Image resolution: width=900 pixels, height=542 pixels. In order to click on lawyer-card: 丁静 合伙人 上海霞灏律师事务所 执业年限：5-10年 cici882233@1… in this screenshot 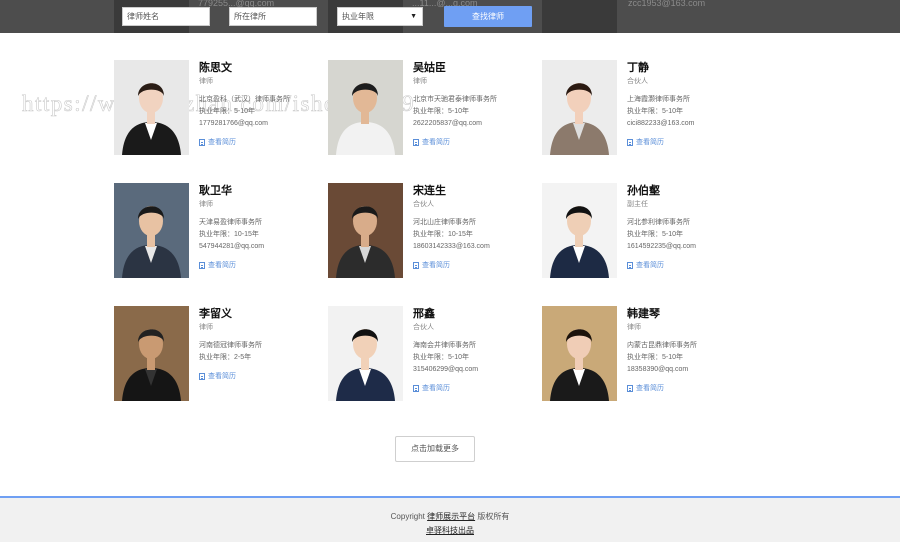, I will do `click(642, 108)`.